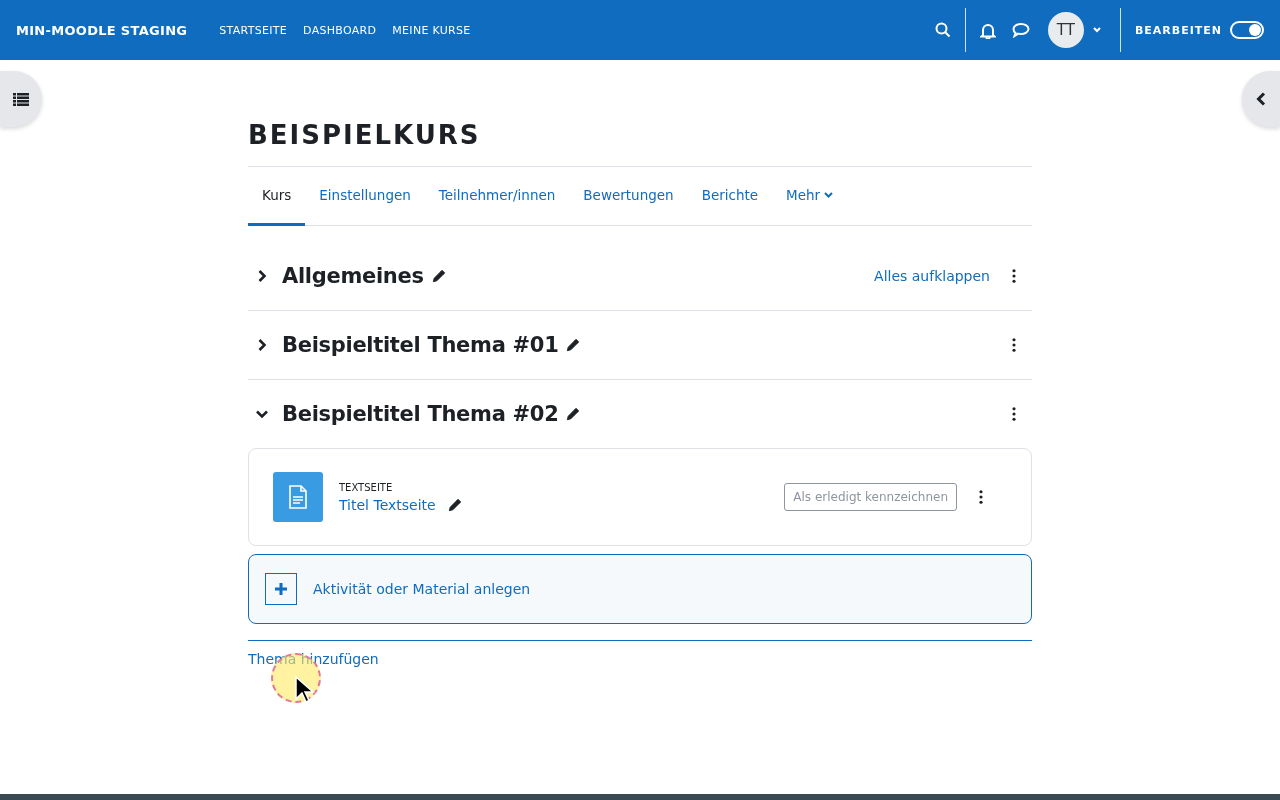 This screenshot has height=800, width=1280. What do you see at coordinates (810, 196) in the screenshot?
I see `course-tab: Mehr` at bounding box center [810, 196].